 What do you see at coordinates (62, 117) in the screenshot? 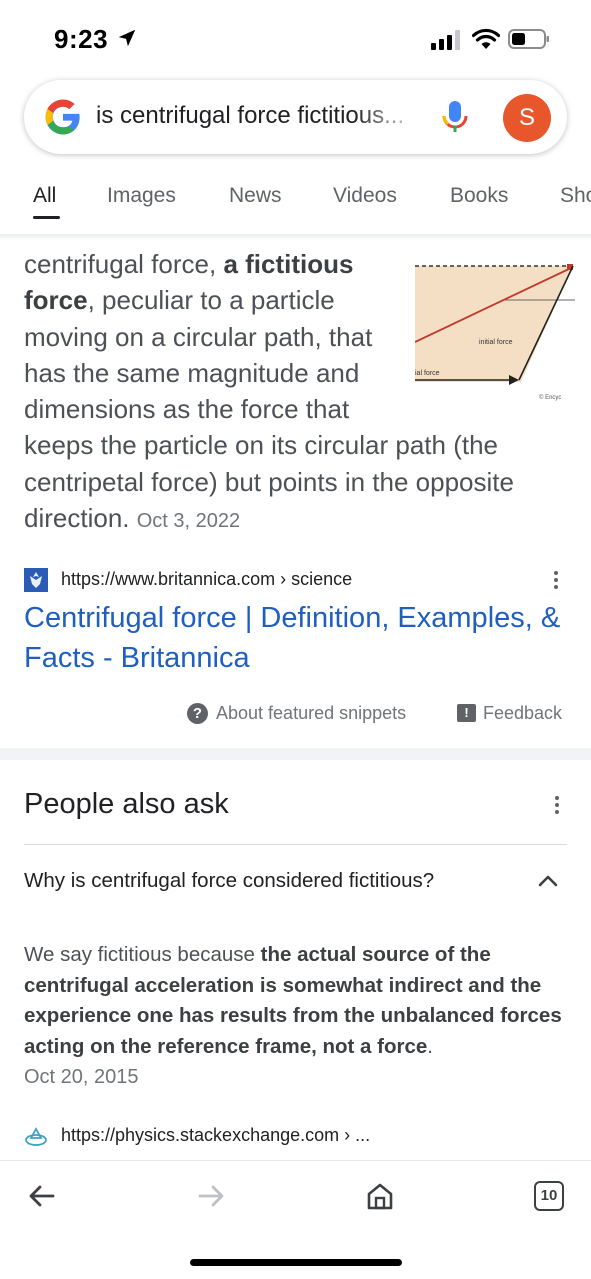
I see `google-g-logo-icon` at bounding box center [62, 117].